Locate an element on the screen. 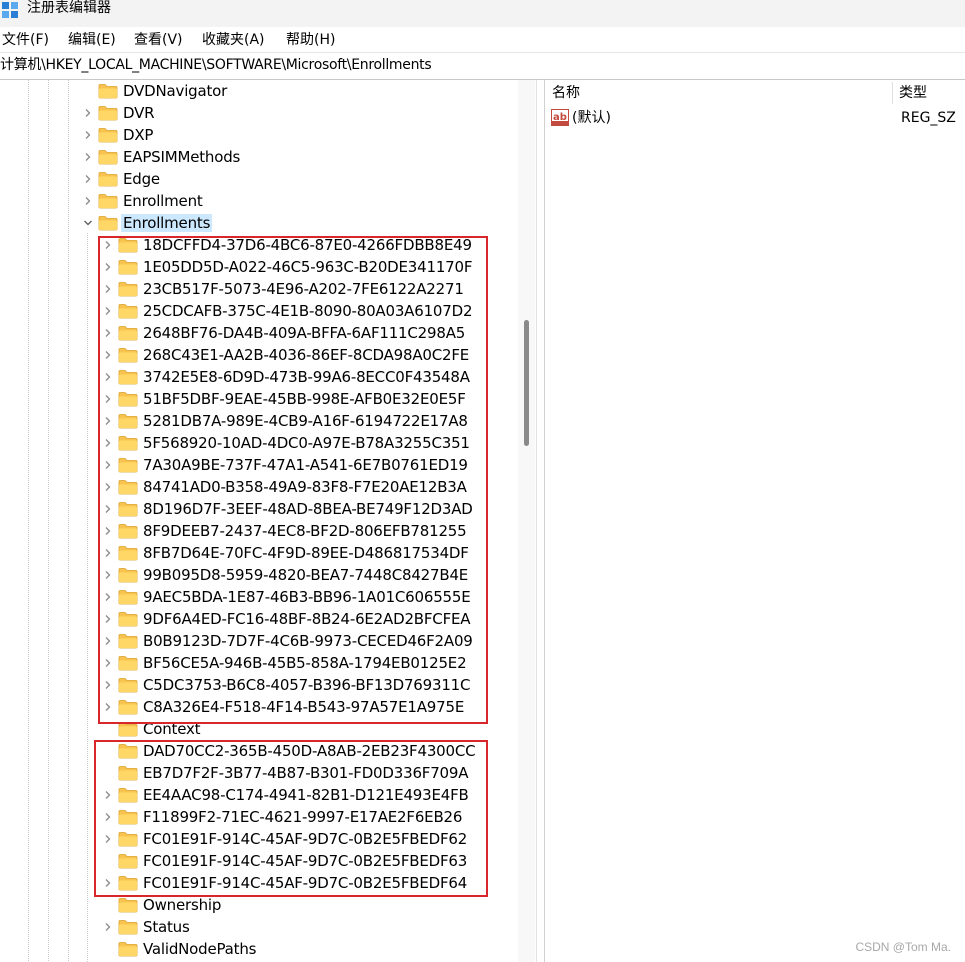 Image resolution: width=965 pixels, height=962 pixels. tree-item-label: DVDNavigator is located at coordinates (175, 91).